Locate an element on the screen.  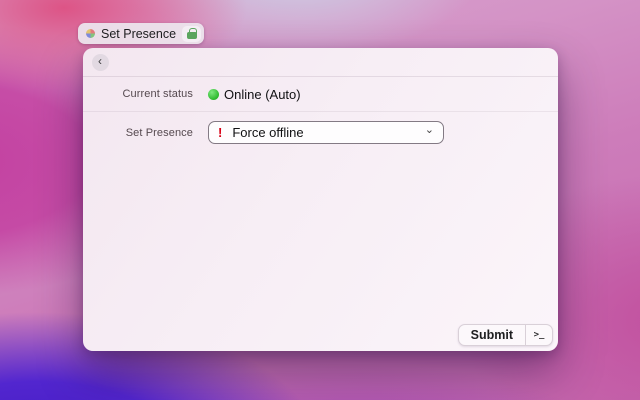
back-button: ‹ is located at coordinates (100, 62).